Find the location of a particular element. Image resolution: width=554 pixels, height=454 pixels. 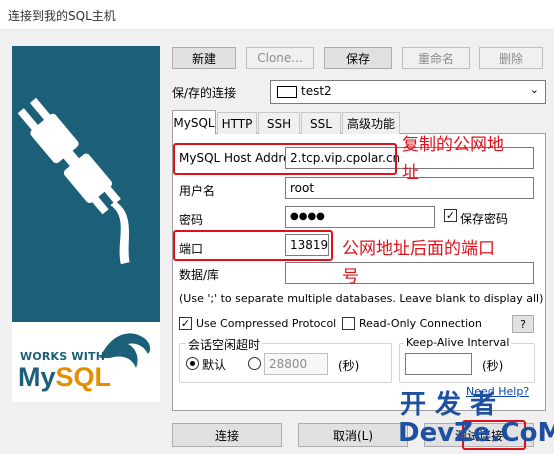

keepalive-title: Keep-Alive Interval is located at coordinates (458, 342).